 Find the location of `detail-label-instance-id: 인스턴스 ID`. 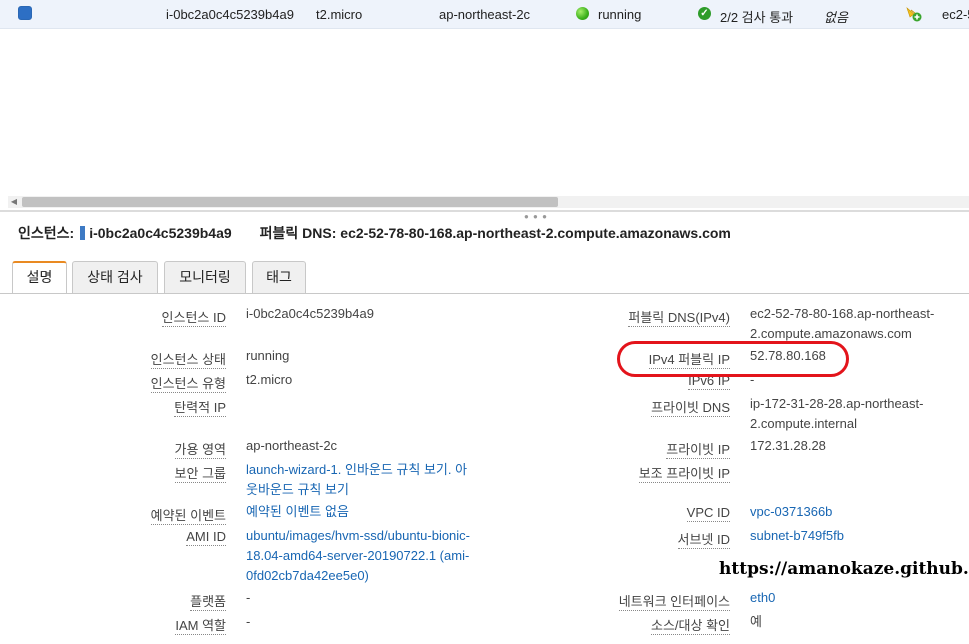

detail-label-instance-id: 인스턴스 ID is located at coordinates (193, 318).